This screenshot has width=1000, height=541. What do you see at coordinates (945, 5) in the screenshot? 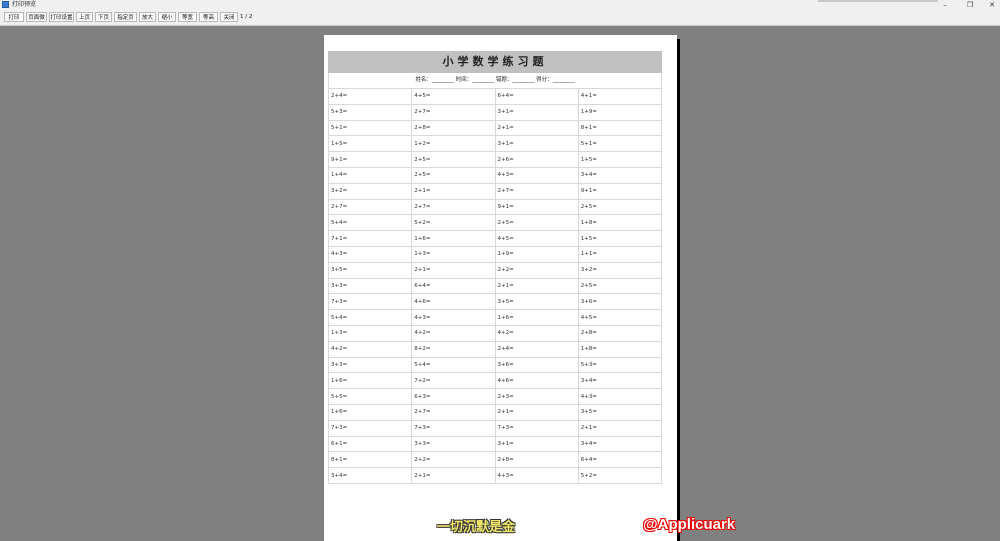
I see `minimize-icon: –` at bounding box center [945, 5].